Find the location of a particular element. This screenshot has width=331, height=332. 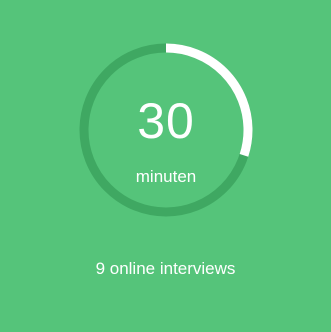

interview-count-caption: 9 online interviews is located at coordinates (165, 268).